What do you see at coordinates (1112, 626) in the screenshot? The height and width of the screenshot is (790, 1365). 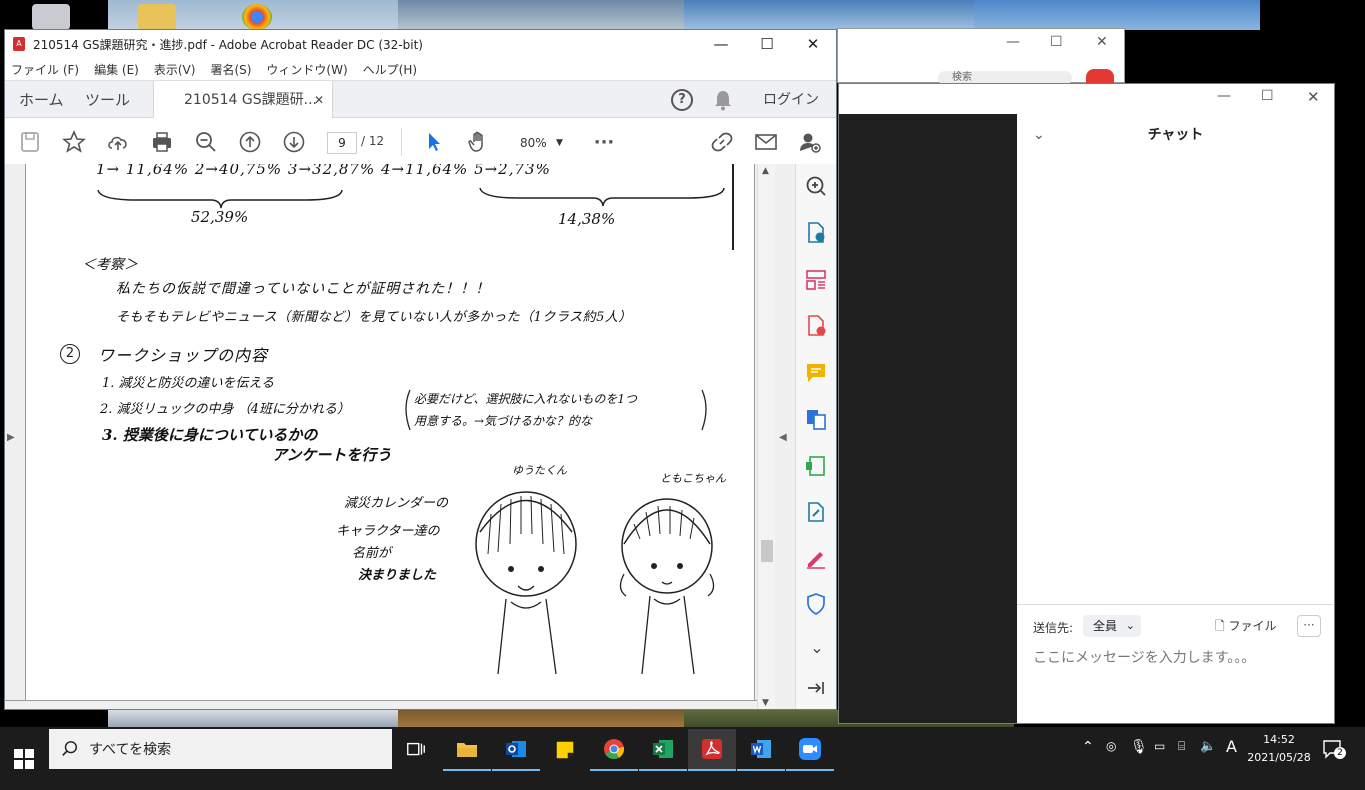 I see `recipient-select: 全員 ⌄` at bounding box center [1112, 626].